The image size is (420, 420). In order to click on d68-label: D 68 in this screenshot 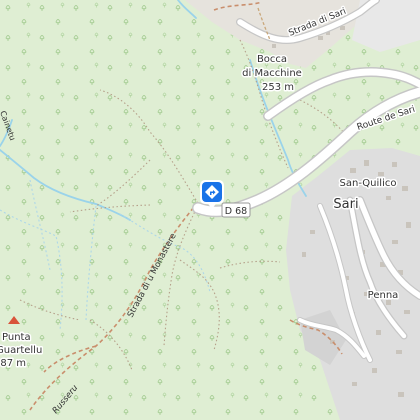, I will do `click(236, 211)`.